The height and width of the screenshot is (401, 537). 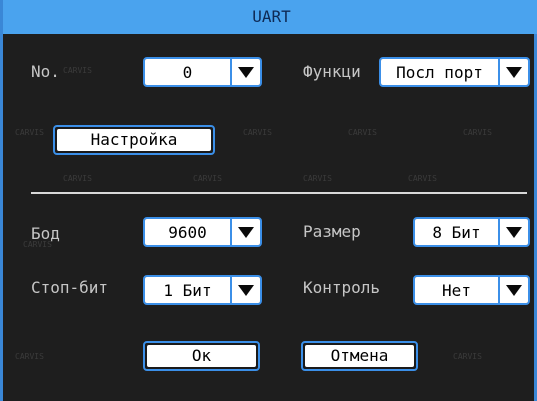 What do you see at coordinates (332, 71) in the screenshot?
I see `function-label: Функци` at bounding box center [332, 71].